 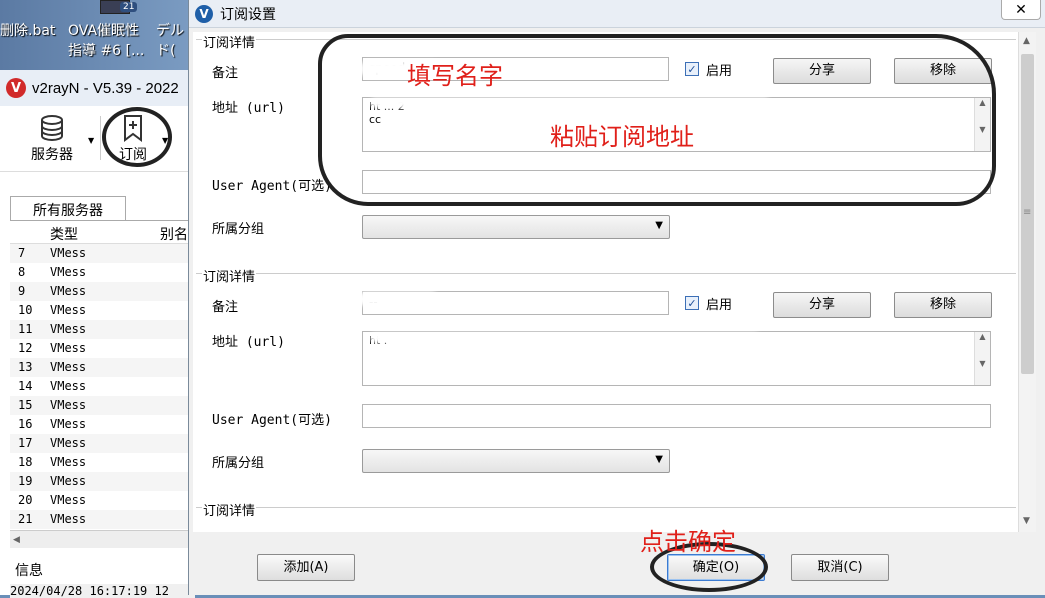 What do you see at coordinates (52, 155) in the screenshot?
I see `servers-label: 服务器` at bounding box center [52, 155].